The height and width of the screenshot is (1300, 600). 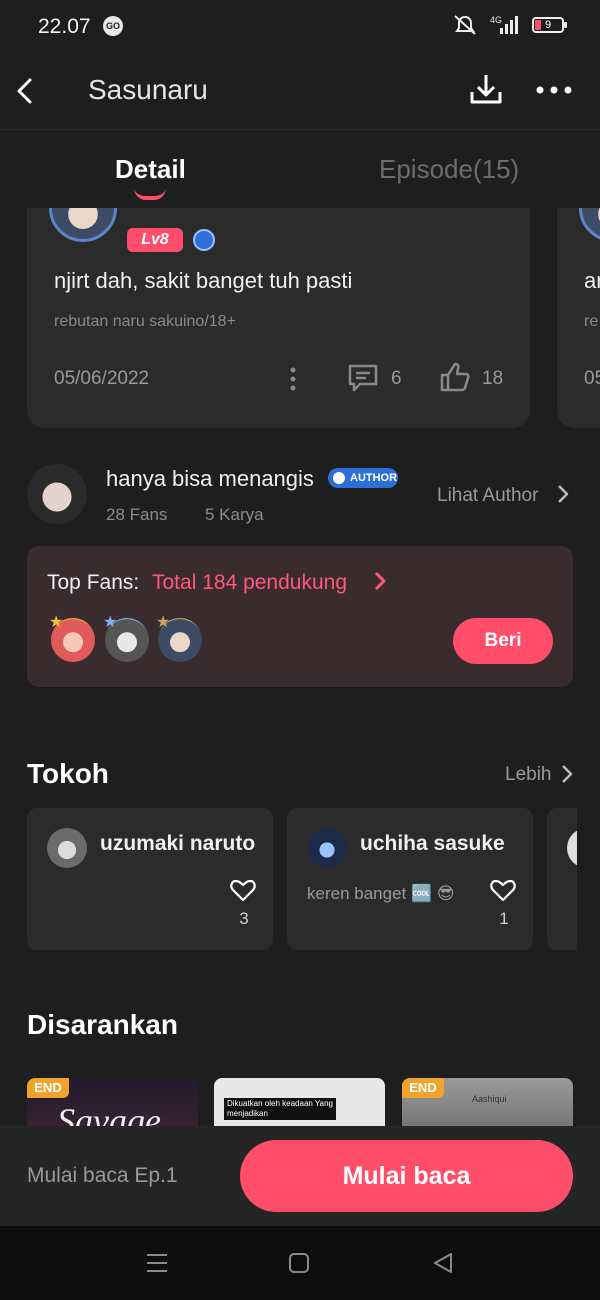 What do you see at coordinates (455, 377) in the screenshot?
I see `thumbs-up-icon` at bounding box center [455, 377].